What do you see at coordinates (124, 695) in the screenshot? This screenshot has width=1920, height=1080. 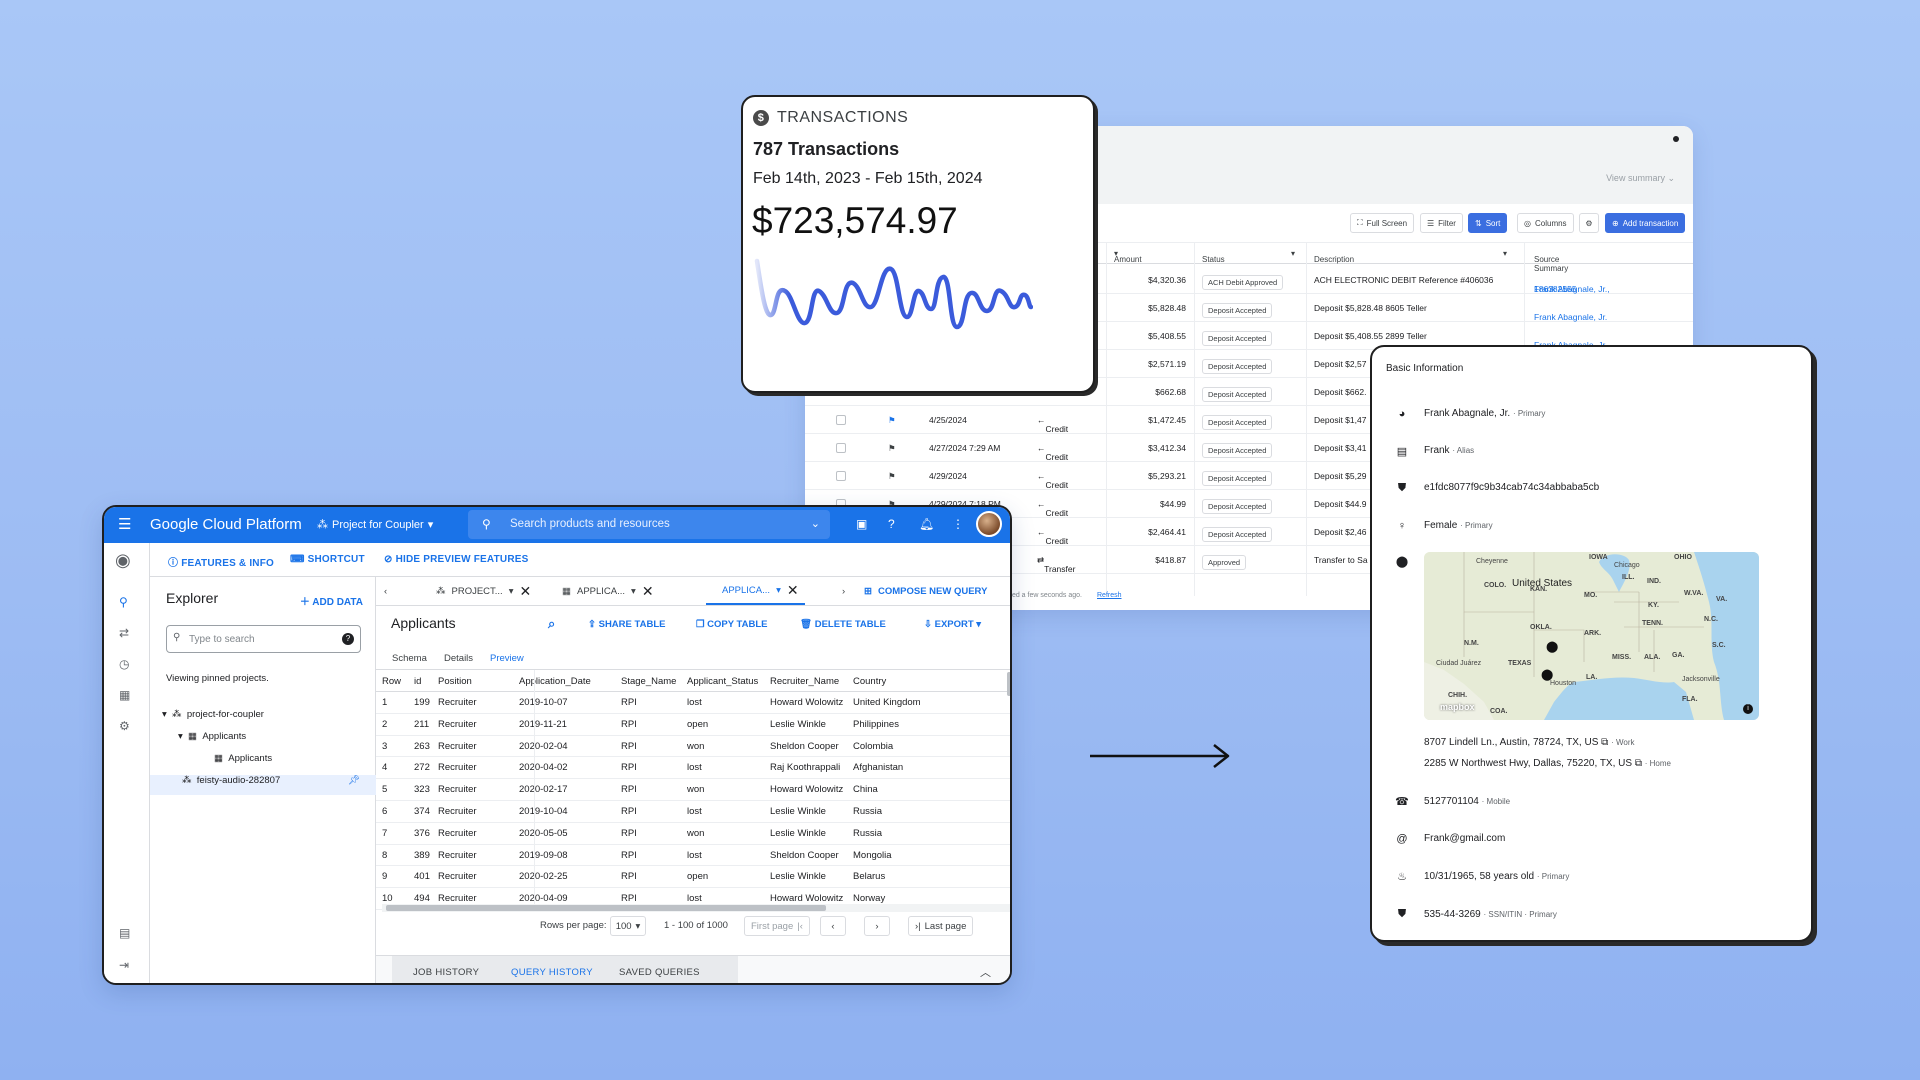 I see `dashboard-icon: ▦` at bounding box center [124, 695].